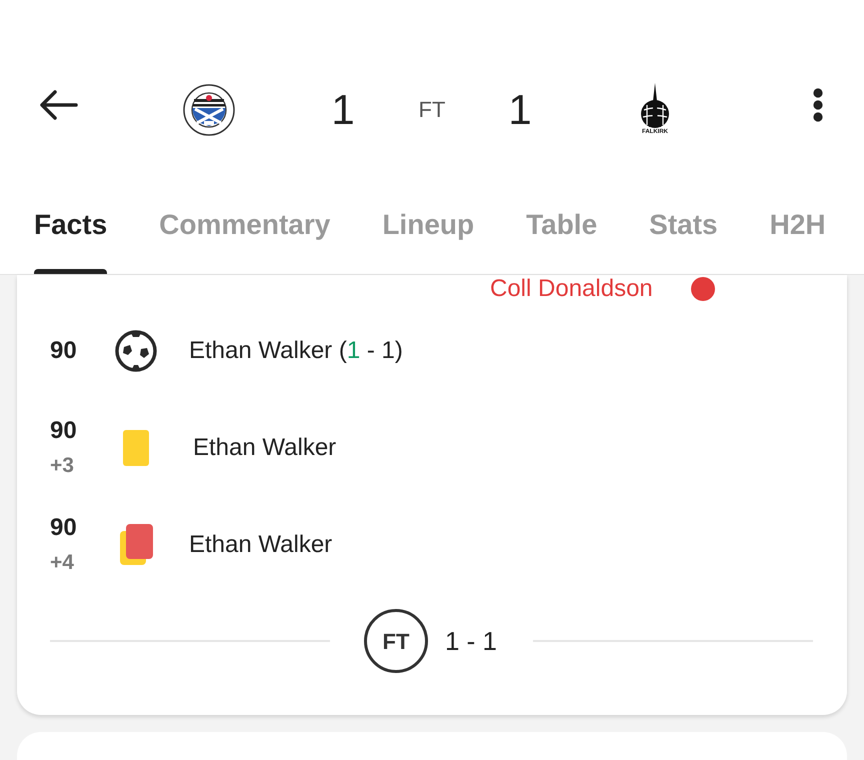 The width and height of the screenshot is (864, 760). I want to click on tab: Table, so click(562, 241).